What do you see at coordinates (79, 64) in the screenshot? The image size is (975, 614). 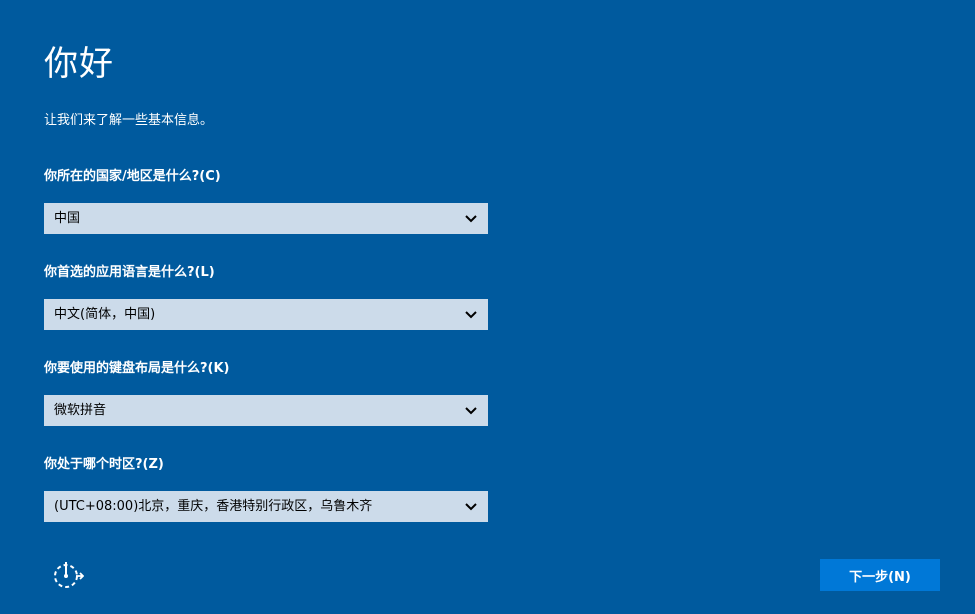 I see `setup-title: 你好` at bounding box center [79, 64].